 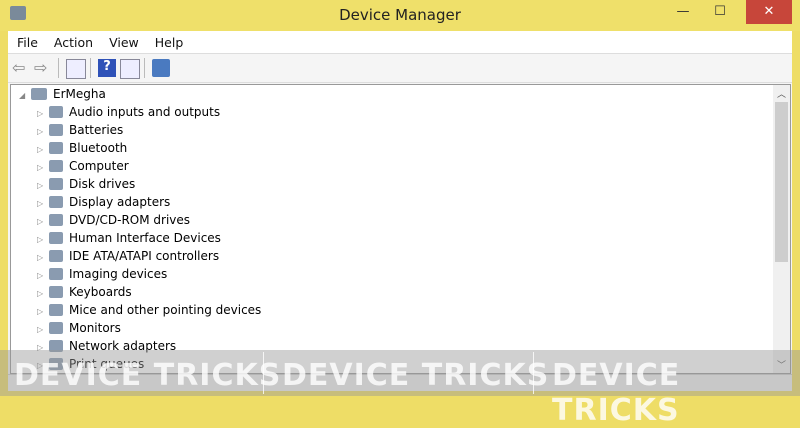 I want to click on close-button: ✕, so click(x=769, y=12).